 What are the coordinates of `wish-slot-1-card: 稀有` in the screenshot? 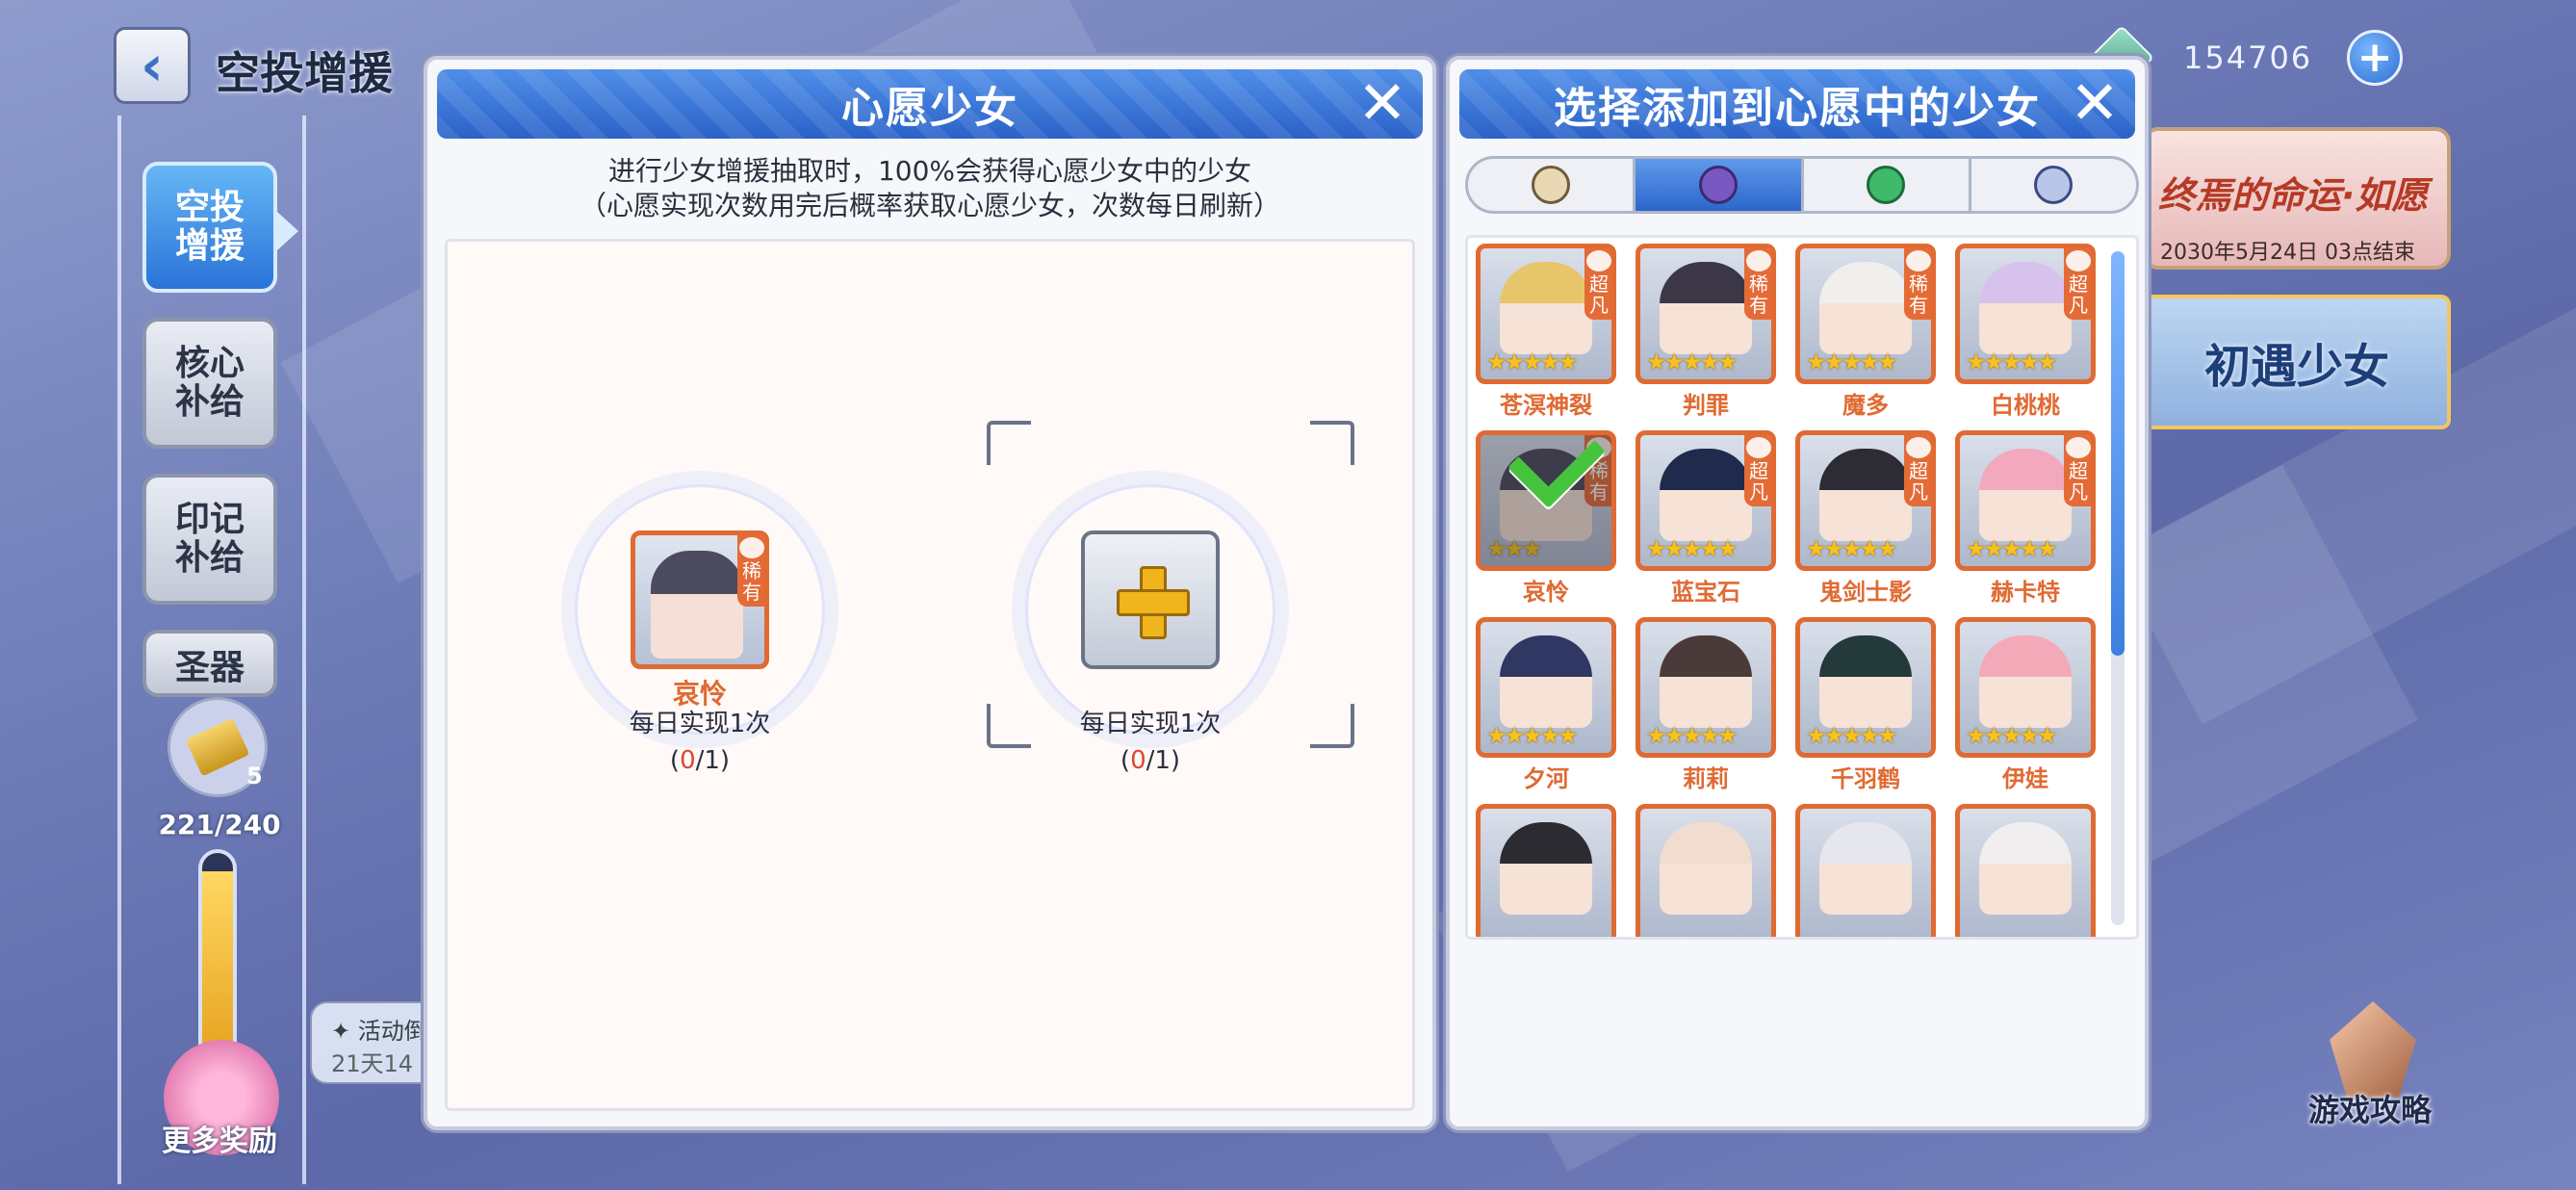 It's located at (700, 600).